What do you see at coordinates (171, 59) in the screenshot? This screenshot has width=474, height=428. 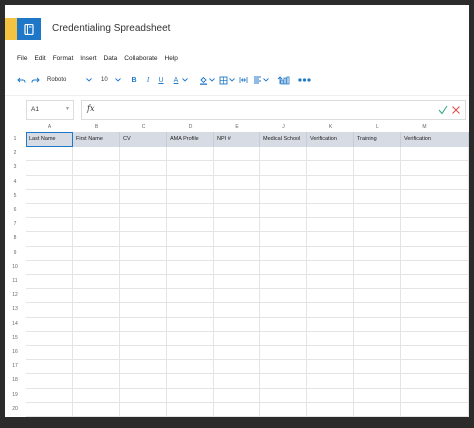 I see `menu-help: Help` at bounding box center [171, 59].